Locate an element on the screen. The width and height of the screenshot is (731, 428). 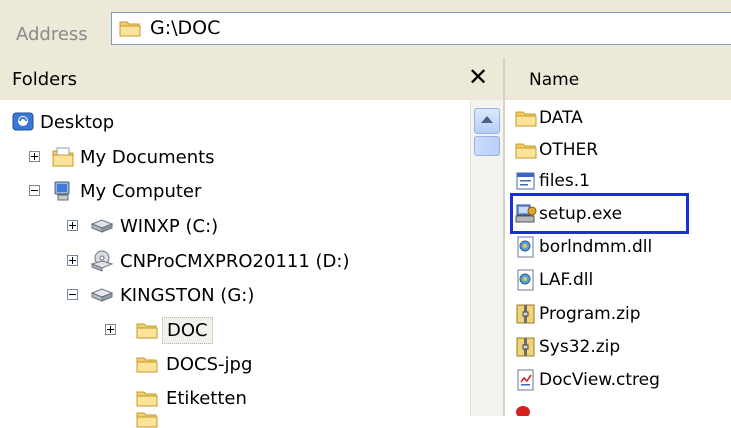
hard-drive-icon is located at coordinates (102, 226).